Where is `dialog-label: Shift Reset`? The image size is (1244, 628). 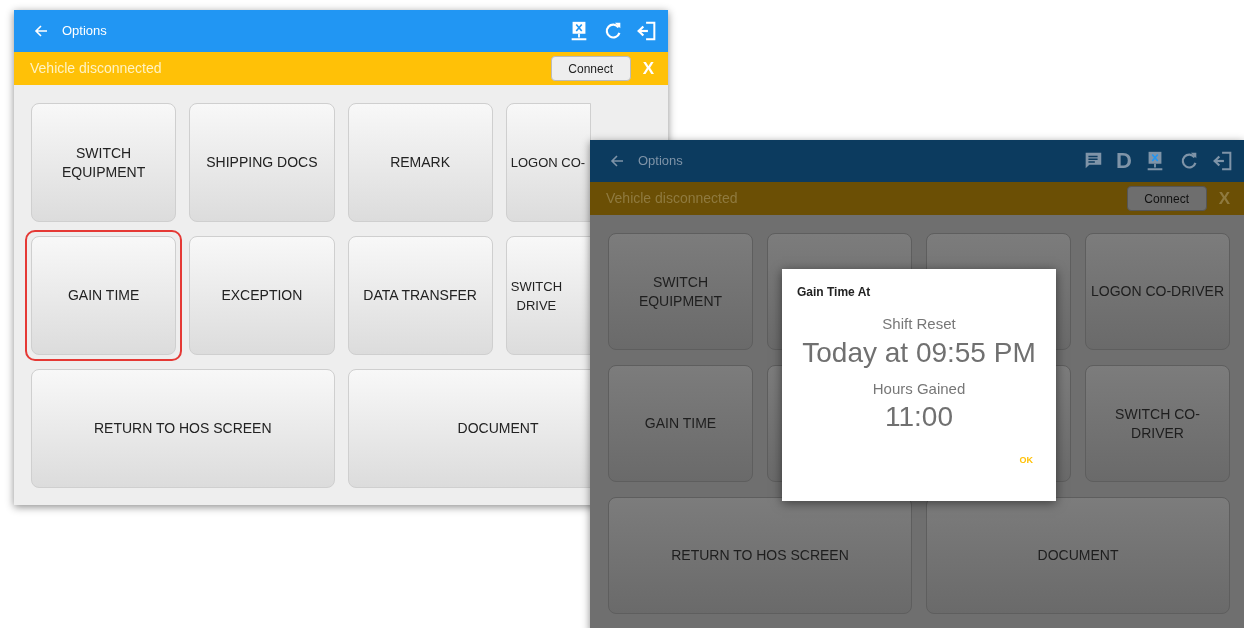
dialog-label: Shift Reset is located at coordinates (919, 324).